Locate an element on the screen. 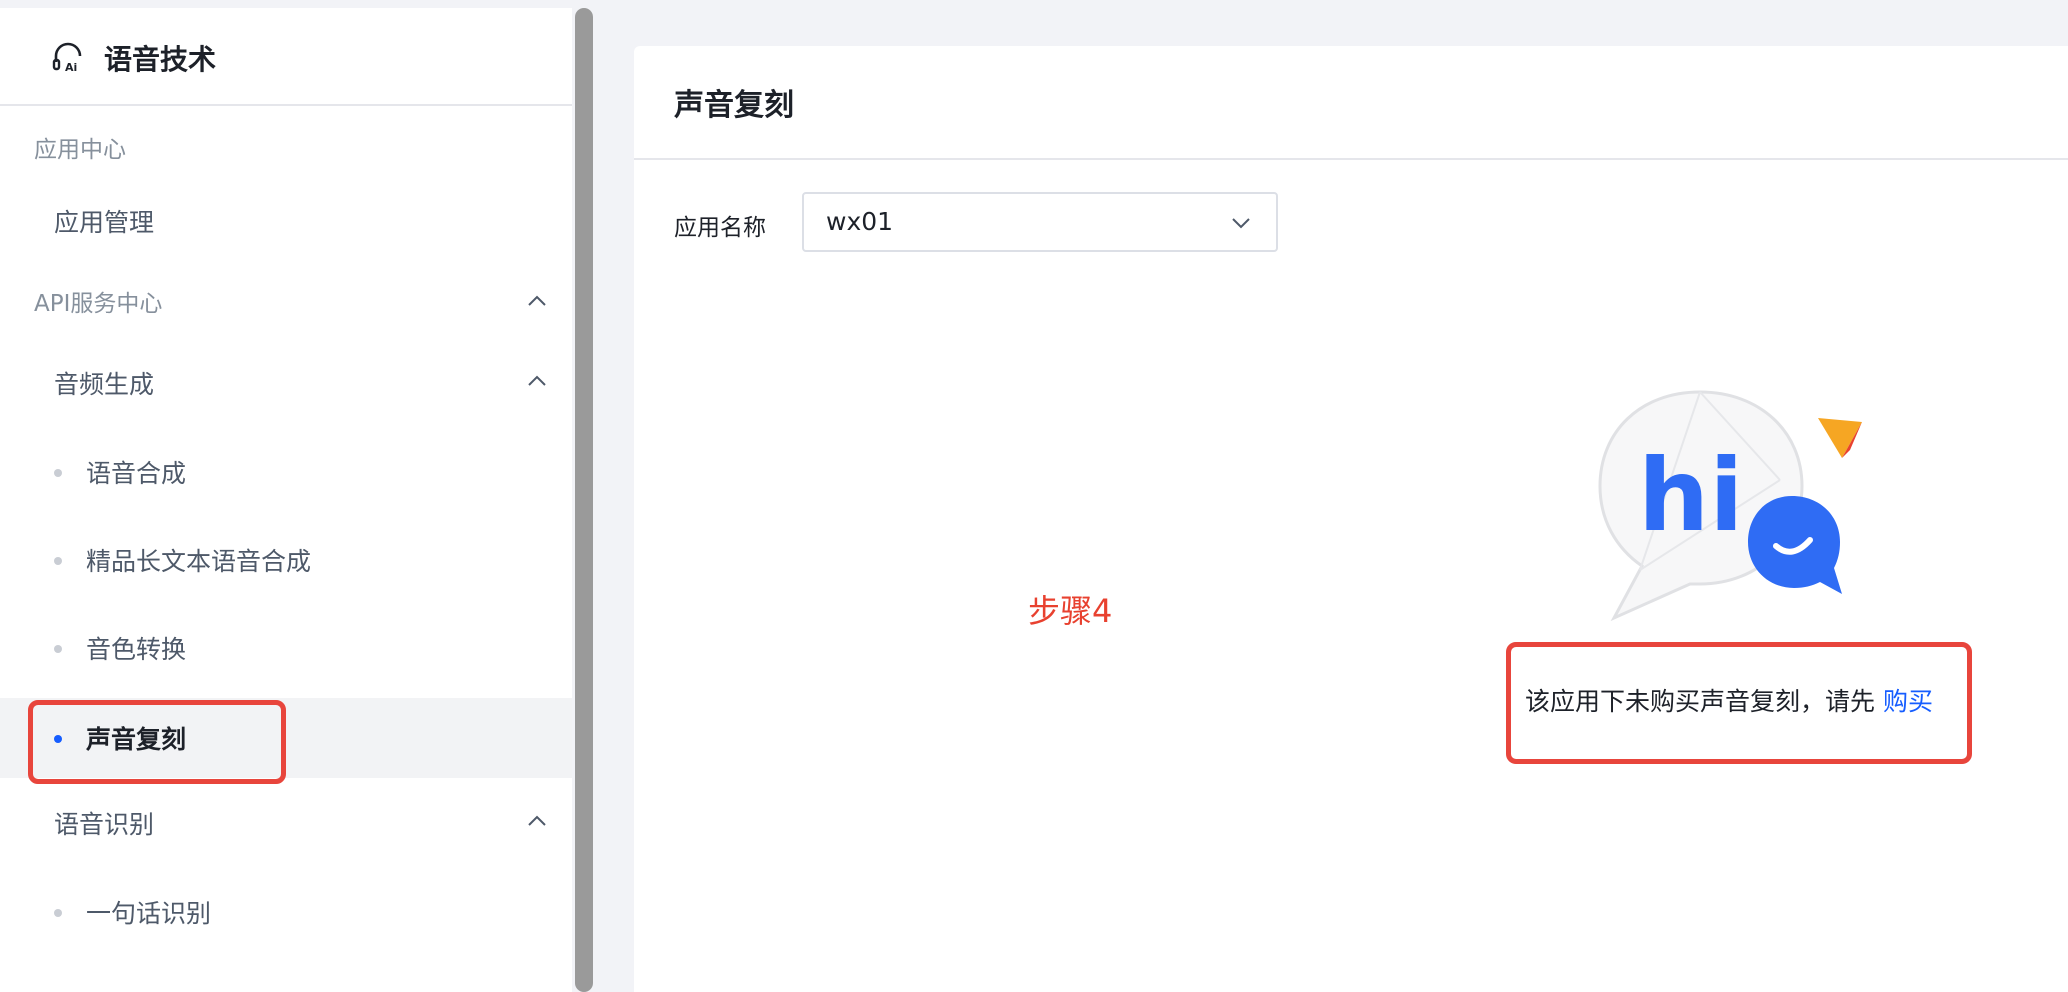  sidebar-header: Ai 语音技术 is located at coordinates (286, 57).